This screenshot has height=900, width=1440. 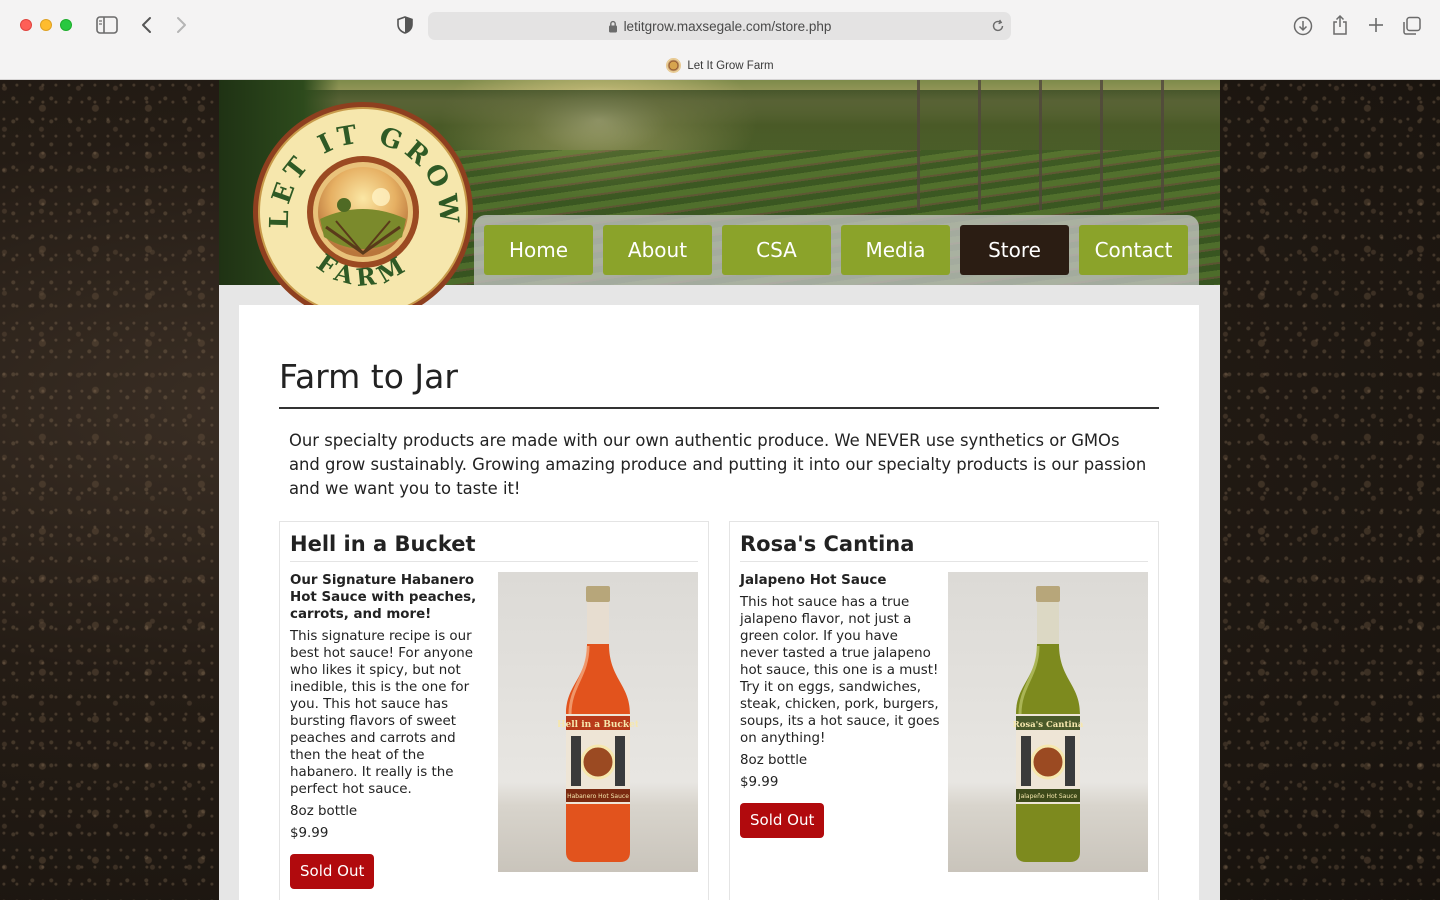 What do you see at coordinates (363, 212) in the screenshot?
I see `farm-logo: LET IT GROW FARM` at bounding box center [363, 212].